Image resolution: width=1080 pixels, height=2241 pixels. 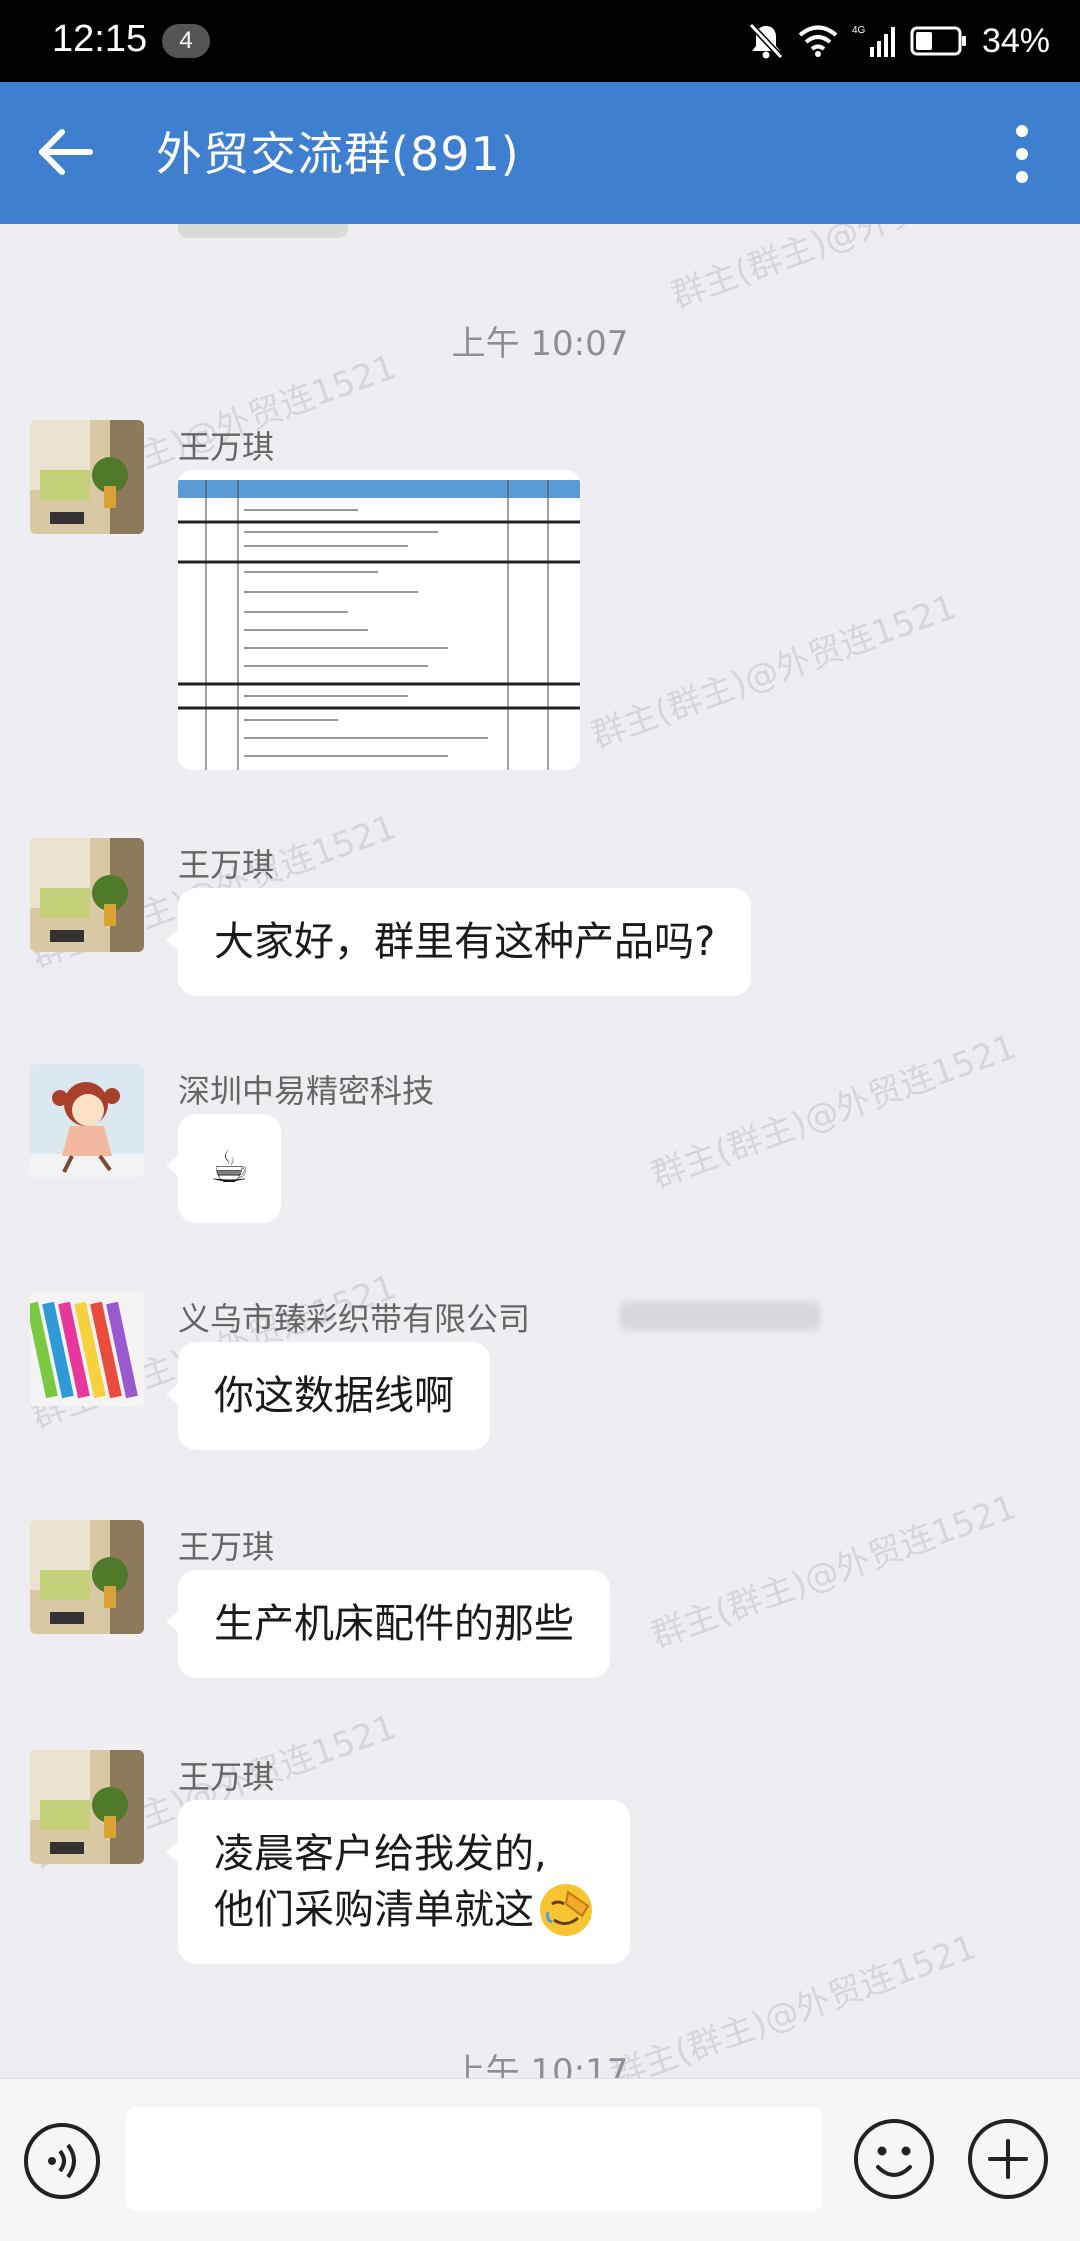 I want to click on voice-icon, so click(x=62, y=2161).